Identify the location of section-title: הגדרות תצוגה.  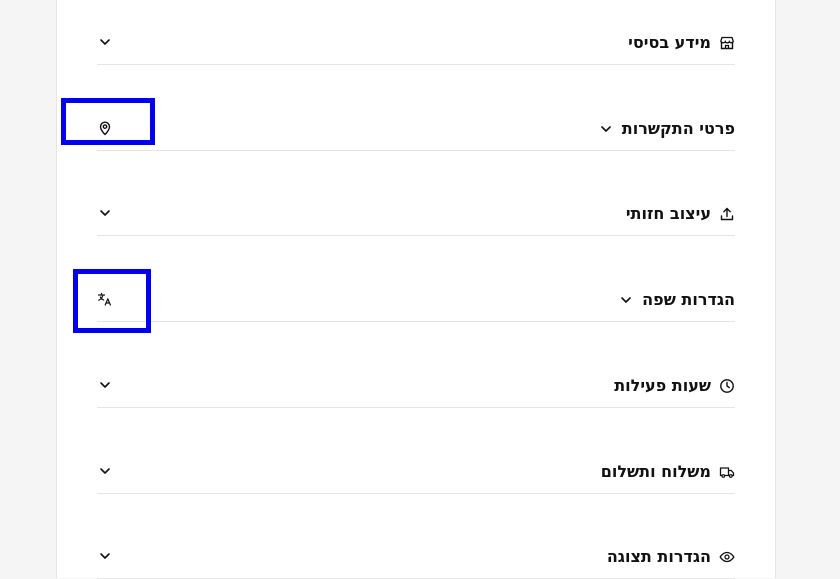
(658, 556).